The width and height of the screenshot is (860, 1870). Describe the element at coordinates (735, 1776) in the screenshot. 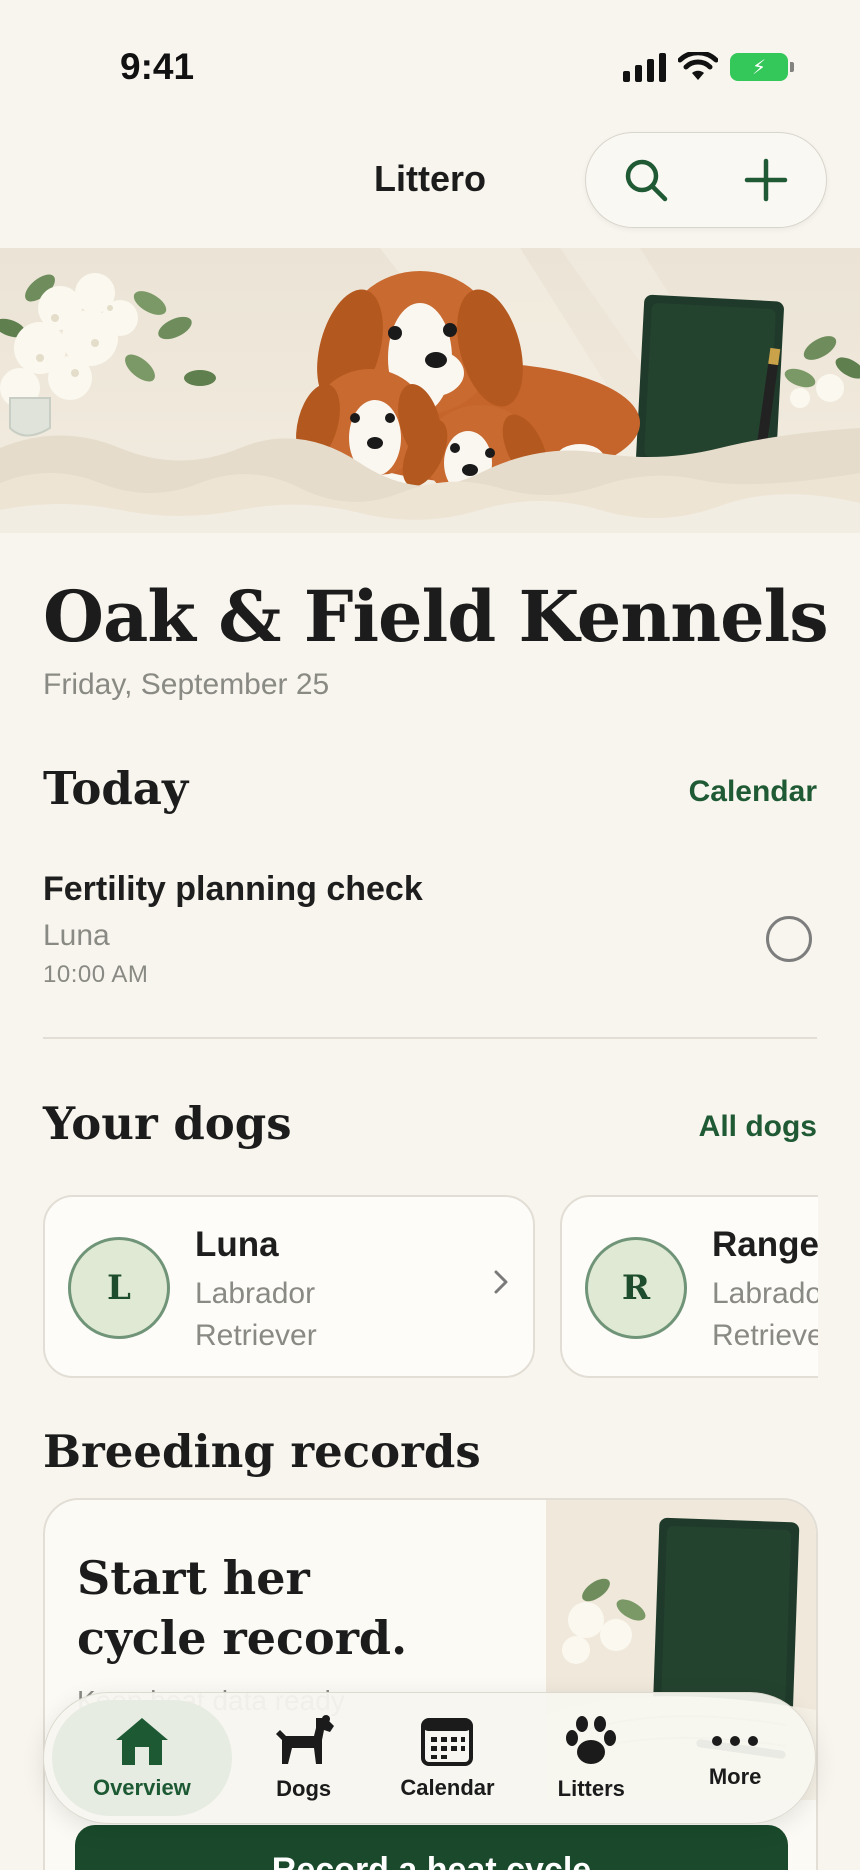

I see `tab-label: More` at that location.